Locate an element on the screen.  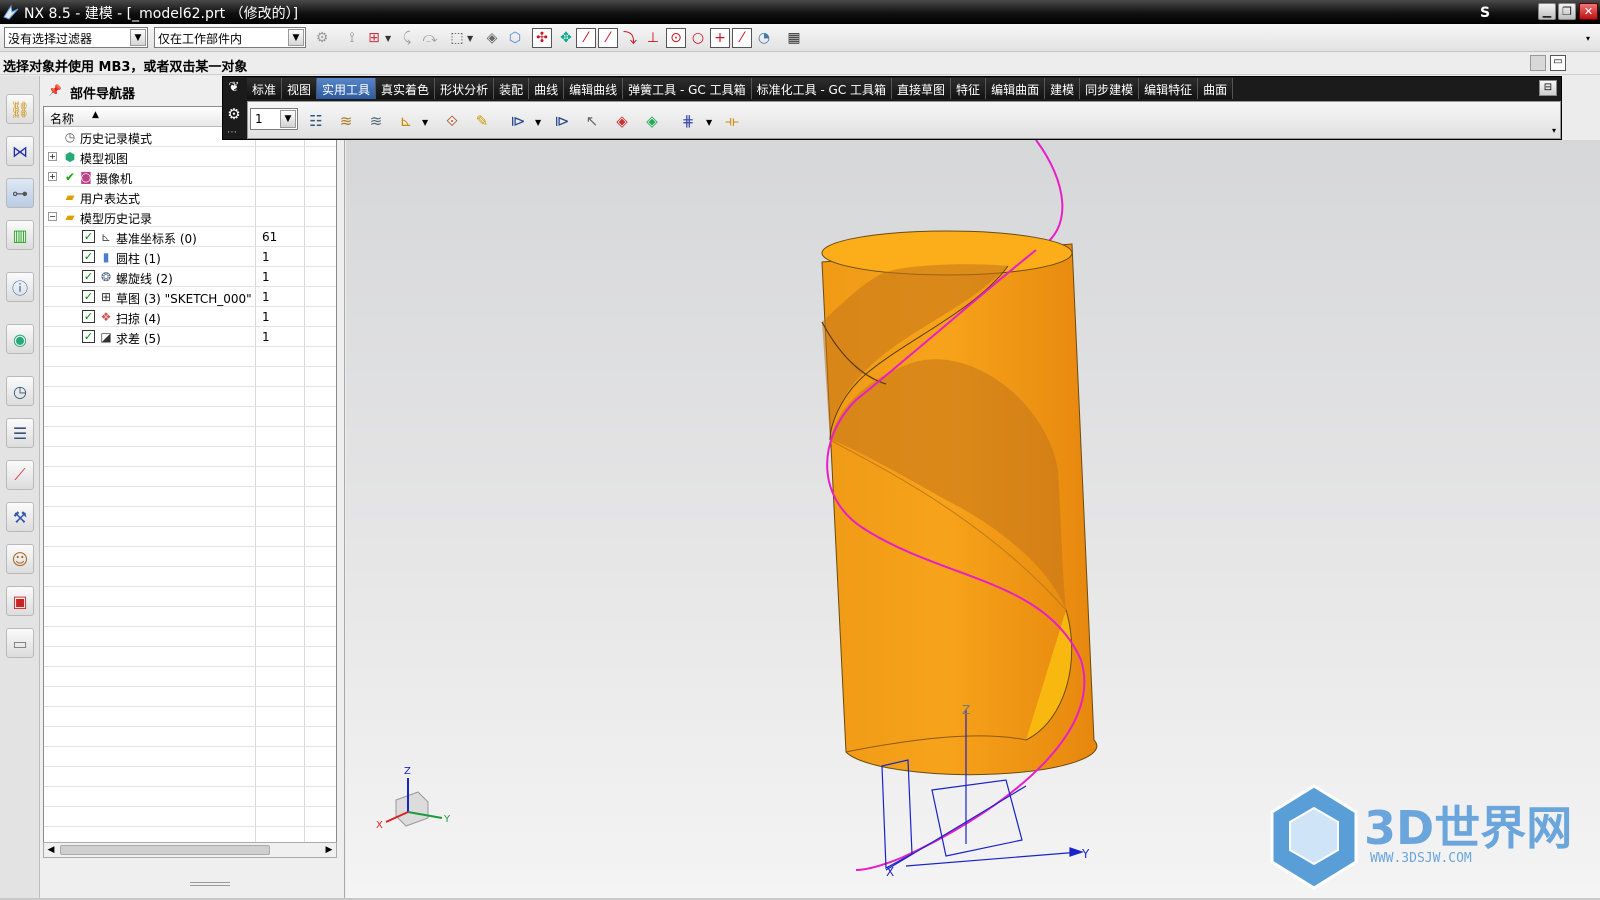
tree-row-subtract: ✓ ◪ 求差 (5) 1 is located at coordinates (190, 337).